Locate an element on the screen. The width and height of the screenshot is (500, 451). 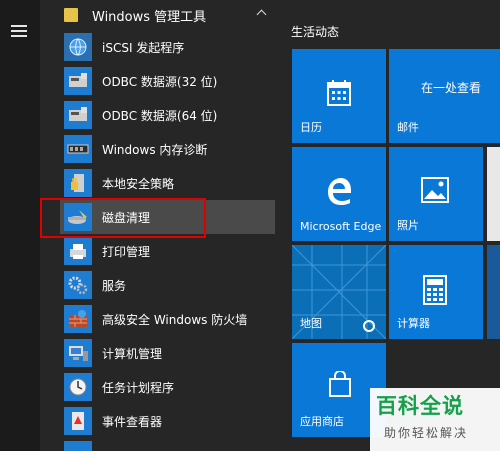
tile-partial-blue is located at coordinates (493, 292).